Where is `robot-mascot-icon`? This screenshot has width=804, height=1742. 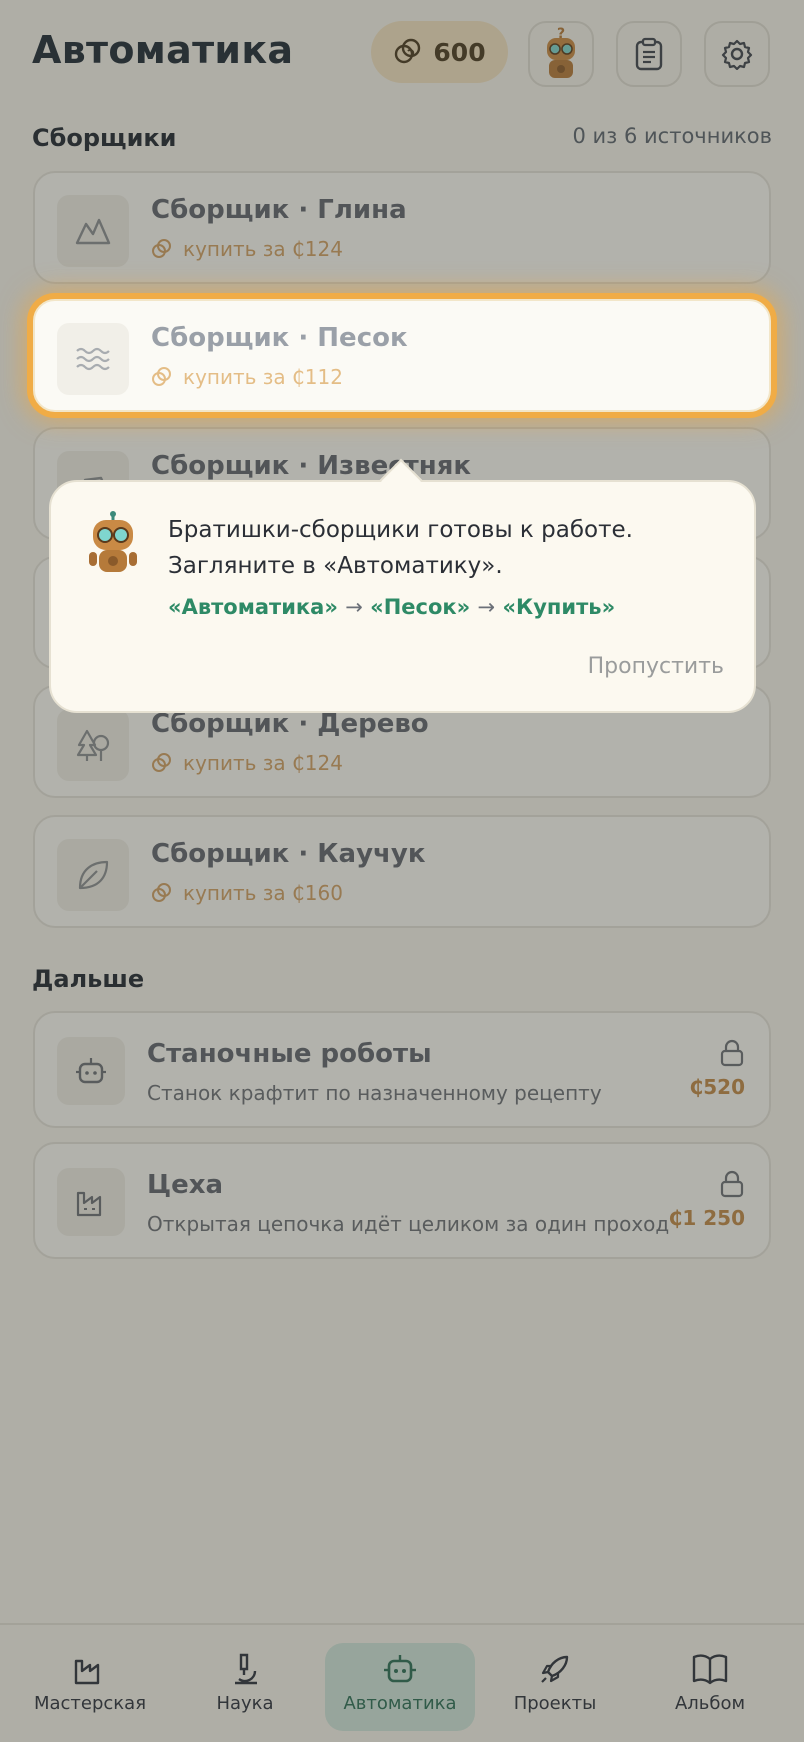 robot-mascot-icon is located at coordinates (113, 541).